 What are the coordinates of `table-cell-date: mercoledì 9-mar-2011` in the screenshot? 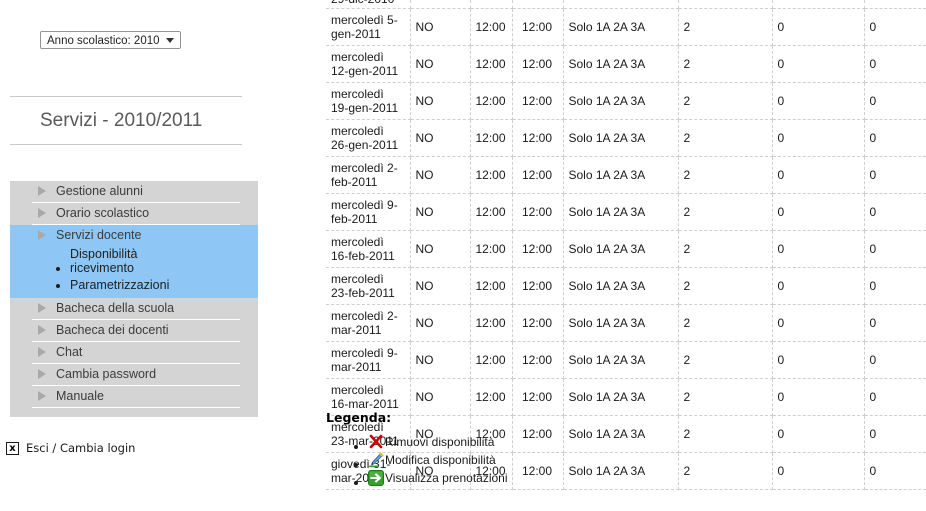 It's located at (368, 360).